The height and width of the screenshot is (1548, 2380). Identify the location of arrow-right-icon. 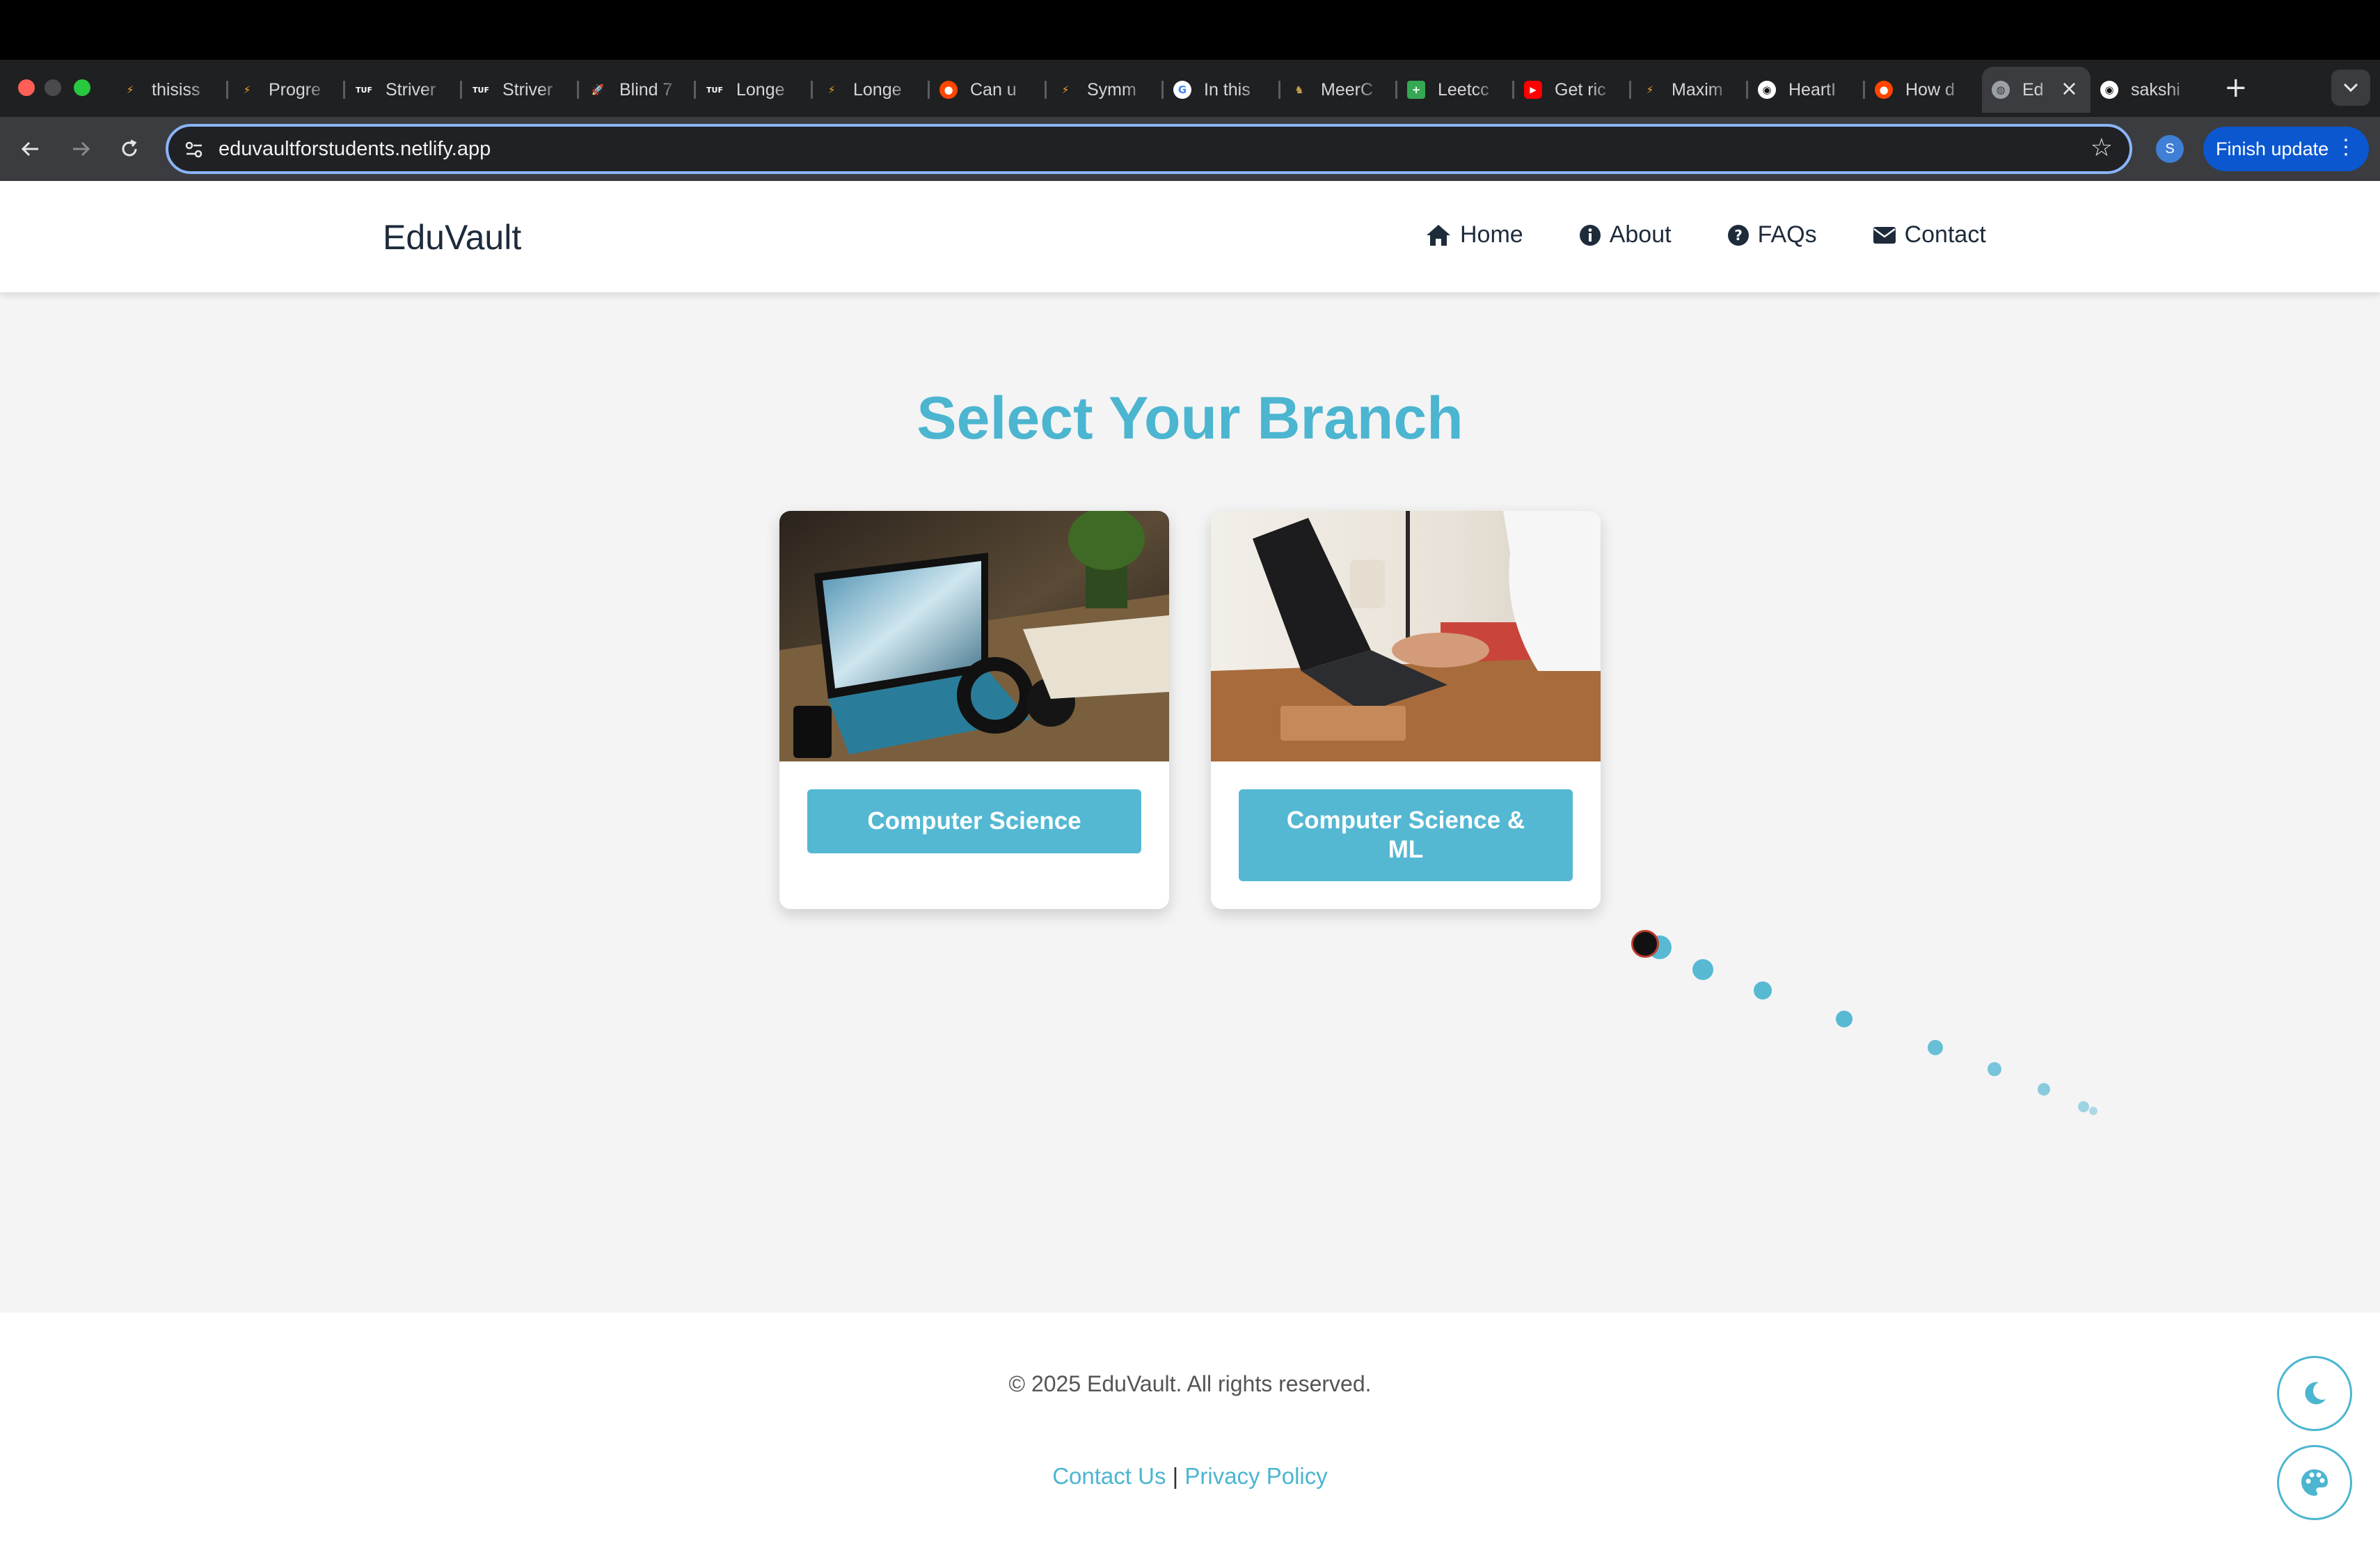
(81, 149).